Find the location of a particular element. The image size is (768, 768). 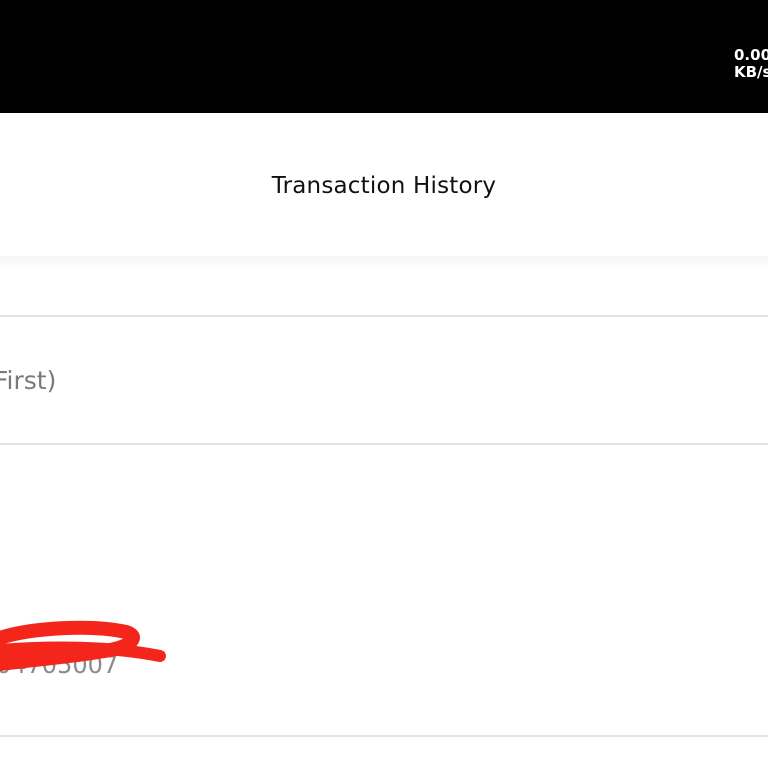

network-speed-indicator: 0.00 KB/s is located at coordinates (751, 64).